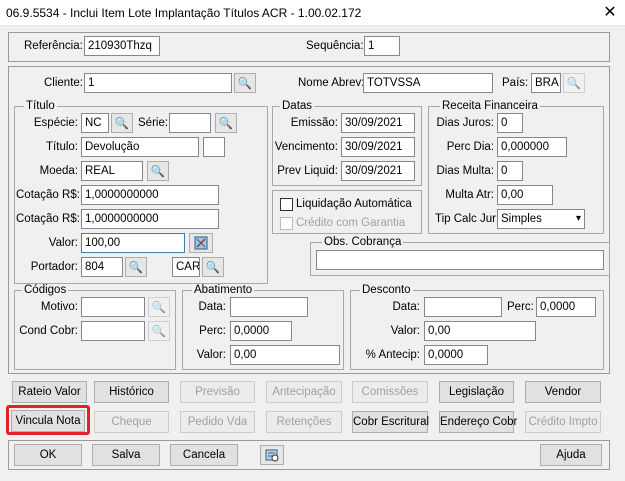  Describe the element at coordinates (190, 123) in the screenshot. I see `serie-field` at that location.